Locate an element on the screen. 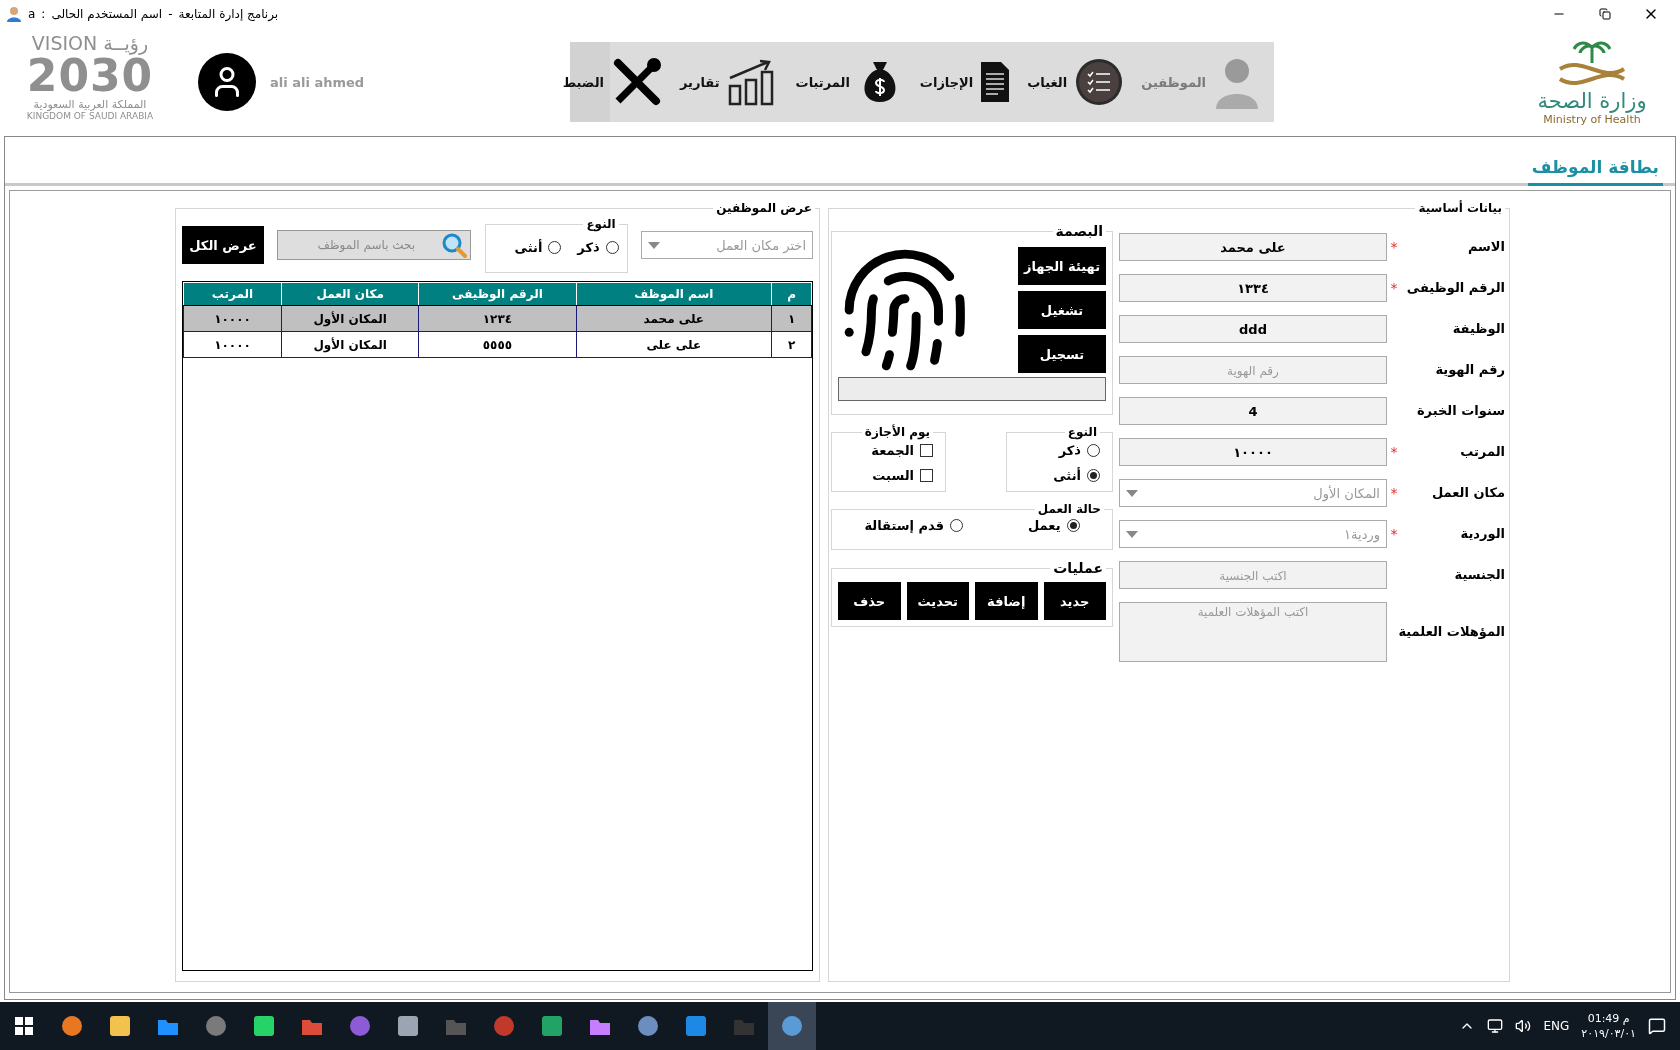  panel-title: عرض الموظفين is located at coordinates (764, 208).